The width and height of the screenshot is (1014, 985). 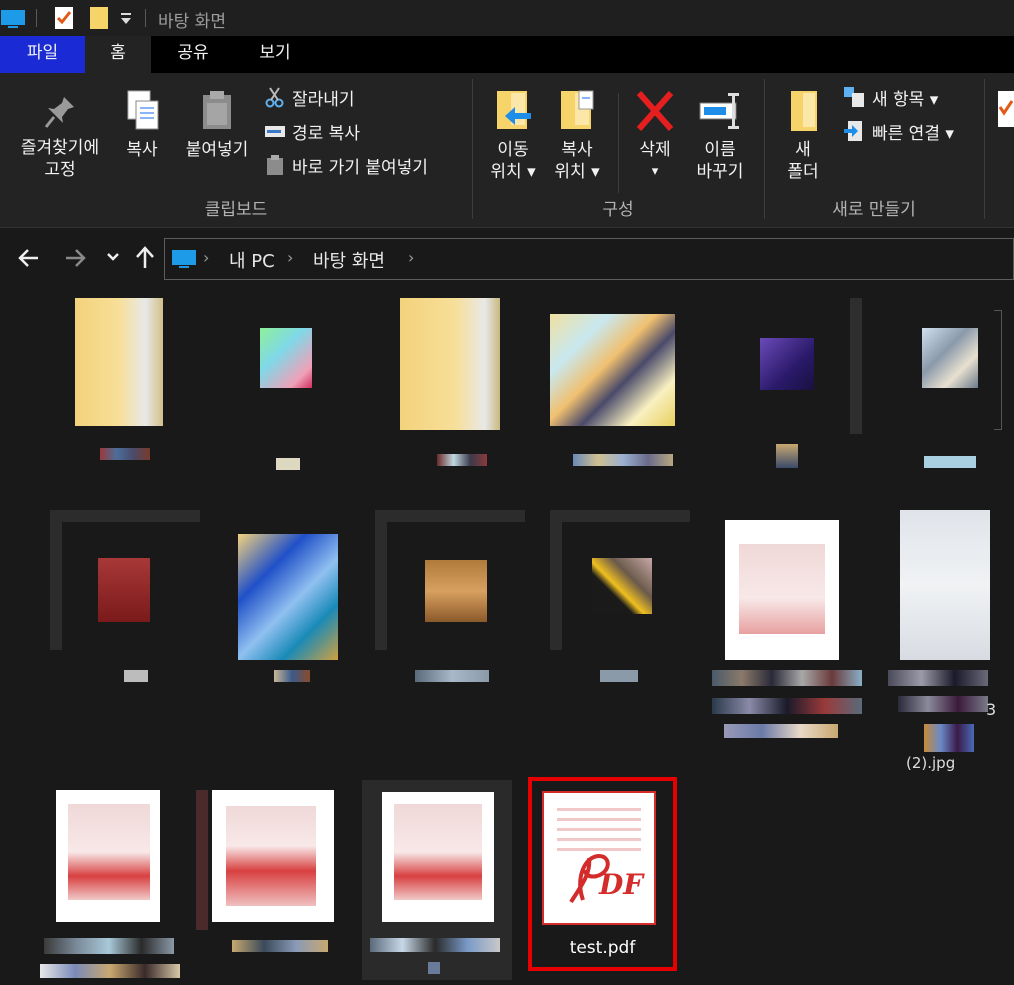 I want to click on address-bar: › 내 PC › 바탕 화면 ›, so click(x=589, y=259).